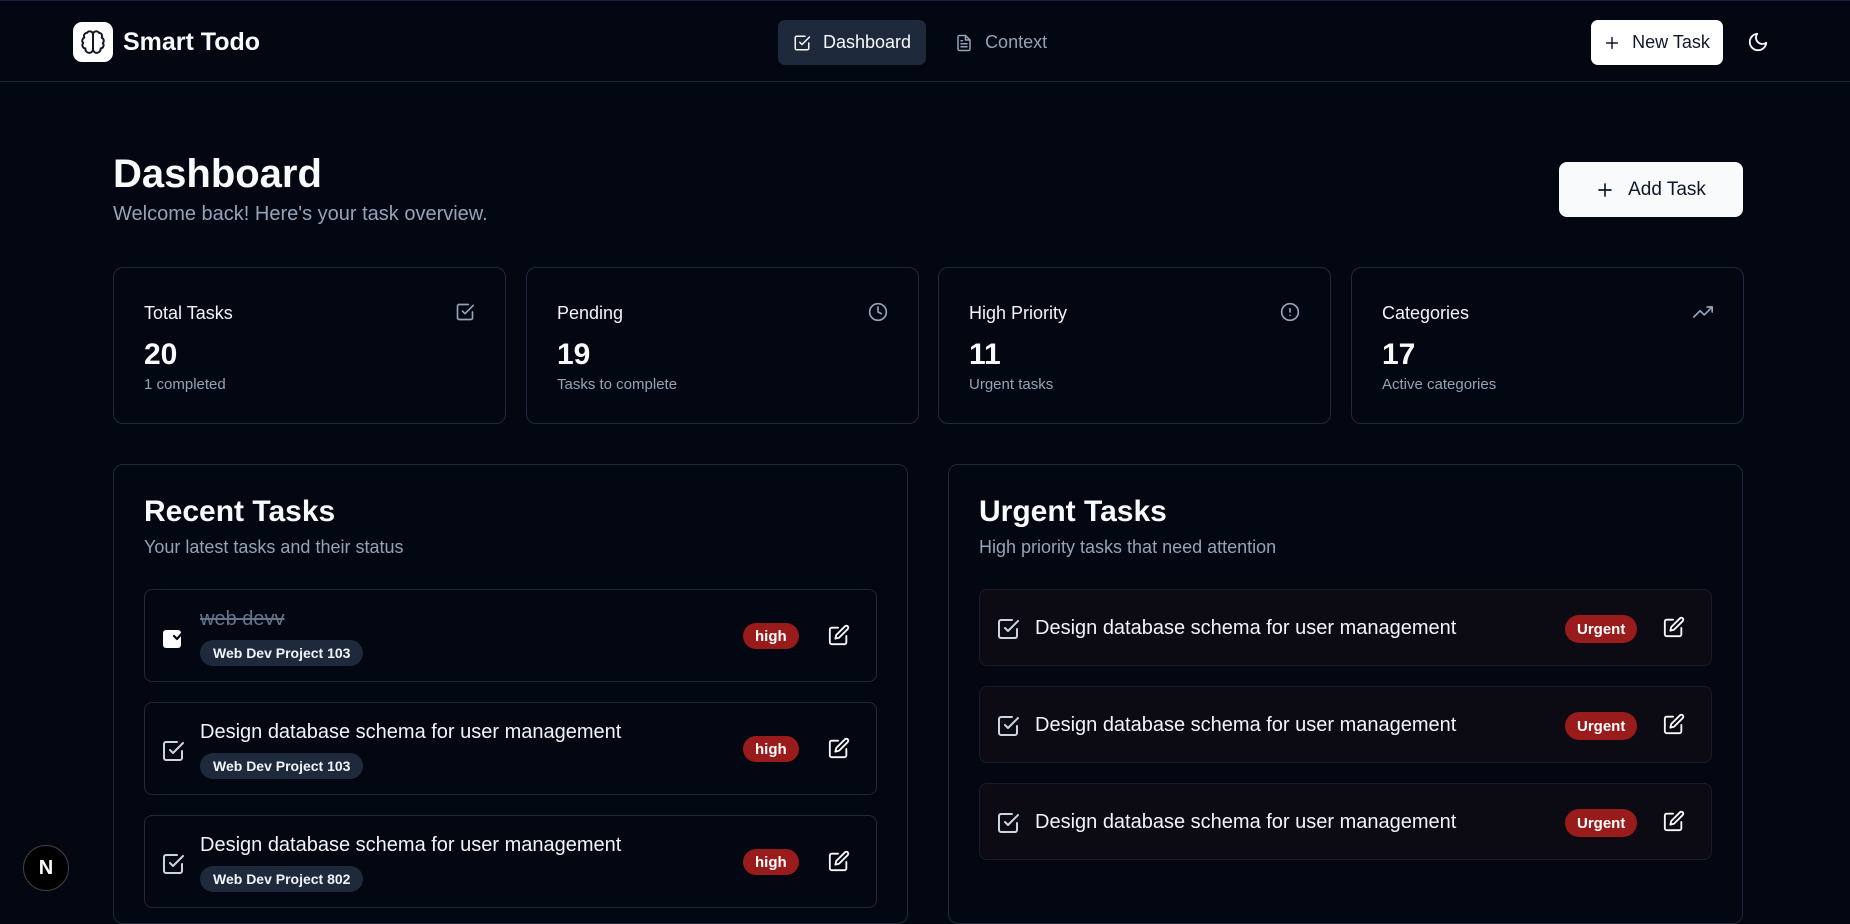 The width and height of the screenshot is (1850, 924). Describe the element at coordinates (217, 174) in the screenshot. I see `page-title: Dashboard` at that location.